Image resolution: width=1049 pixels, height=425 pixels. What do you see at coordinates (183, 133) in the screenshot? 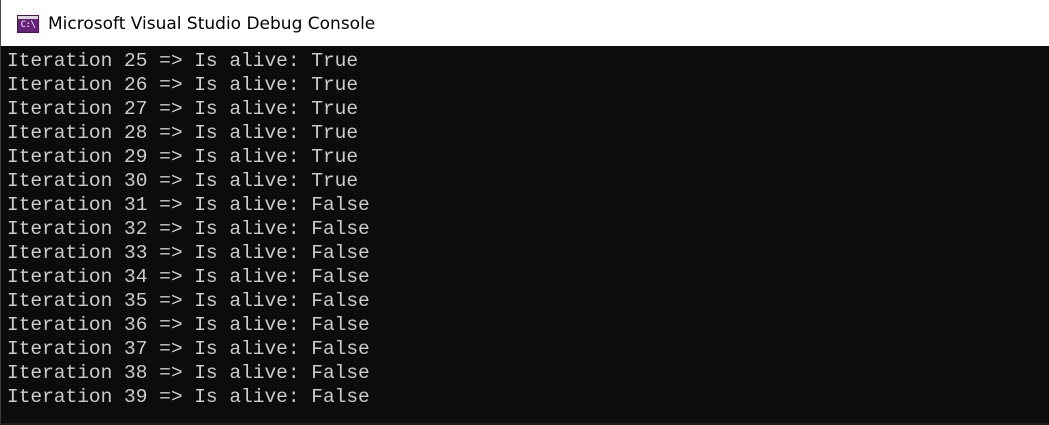
I see `console-line: Iteration 28 => Is alive: True` at bounding box center [183, 133].